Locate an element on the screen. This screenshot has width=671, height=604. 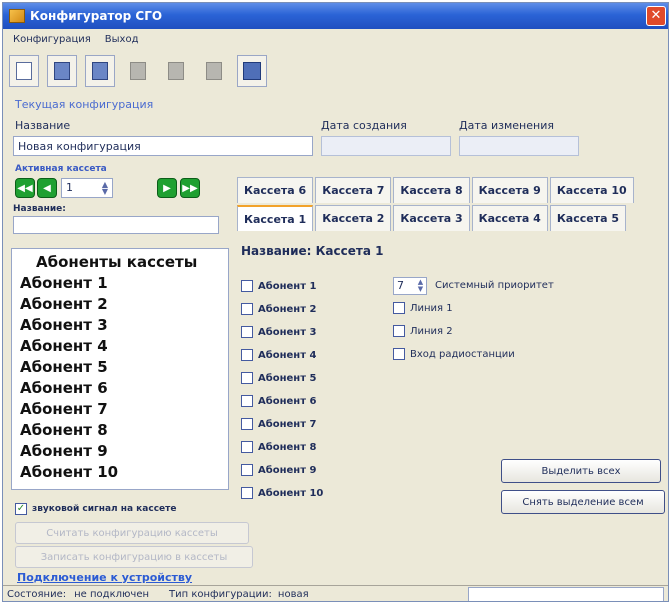
checkbox-label: Абонент 4 is located at coordinates (287, 355).